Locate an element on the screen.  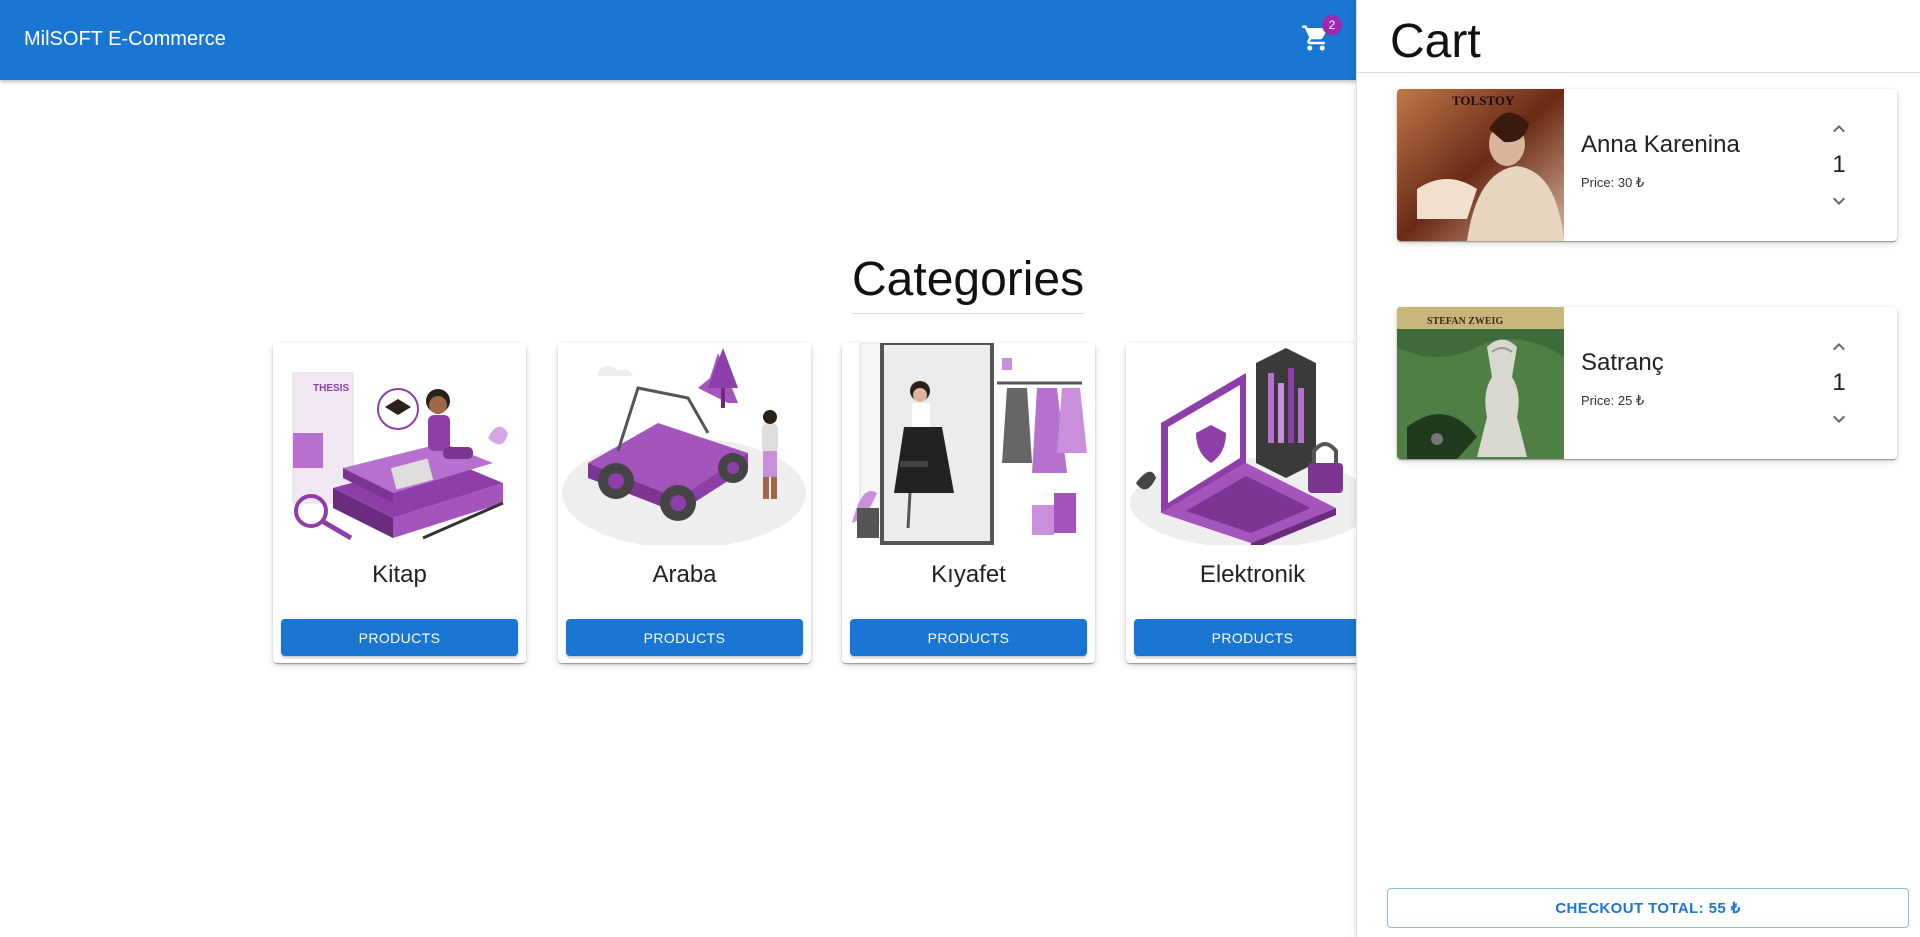
divider is located at coordinates (1638, 72).